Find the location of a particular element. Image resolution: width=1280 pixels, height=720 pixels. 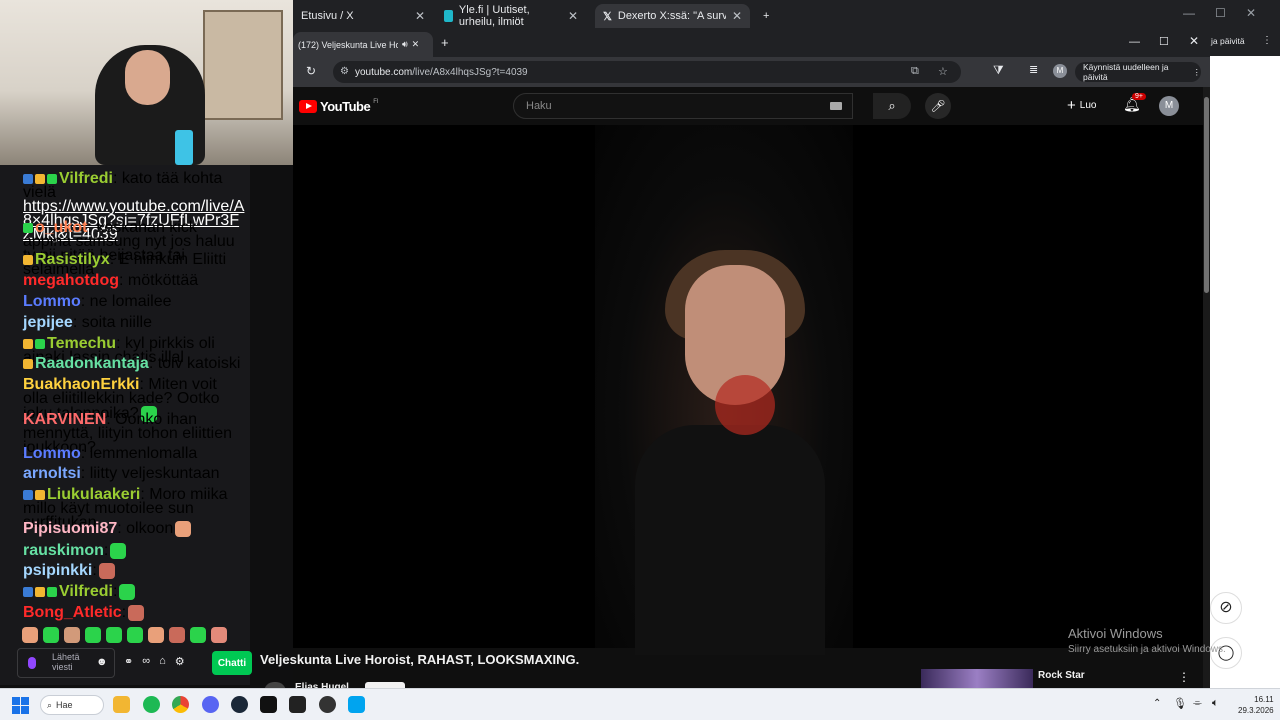

browser-profile-avatar: M is located at coordinates (1060, 71).